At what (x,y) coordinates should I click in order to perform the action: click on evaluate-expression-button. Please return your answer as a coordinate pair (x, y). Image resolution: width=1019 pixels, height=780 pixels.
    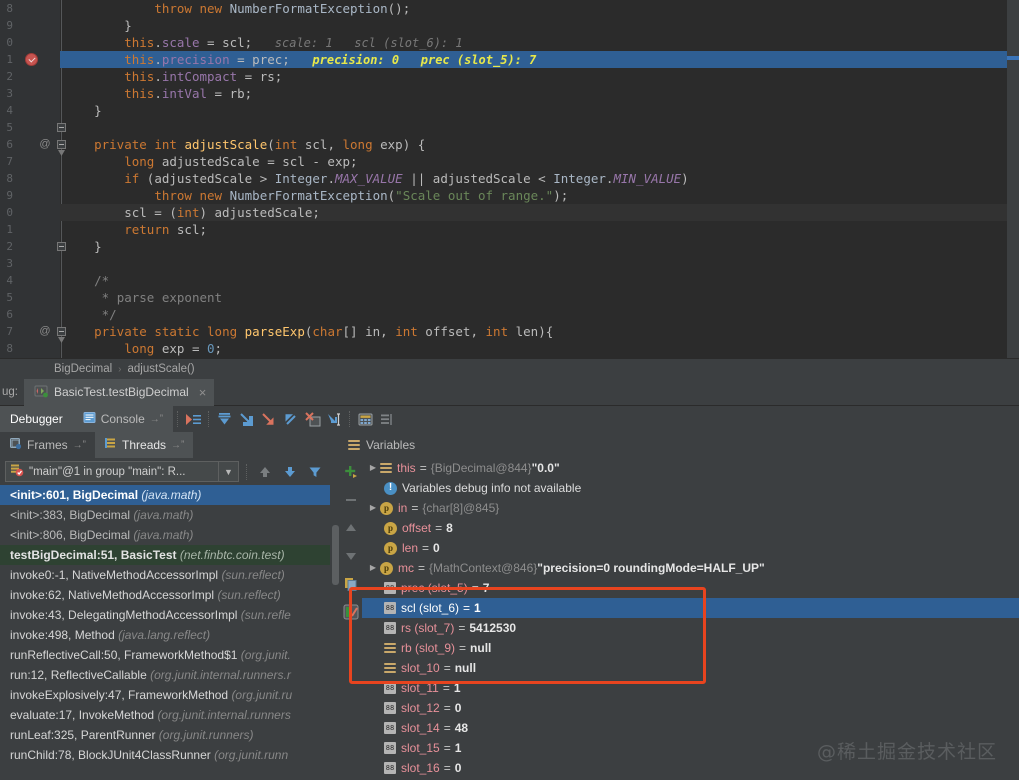
    Looking at the image, I should click on (365, 419).